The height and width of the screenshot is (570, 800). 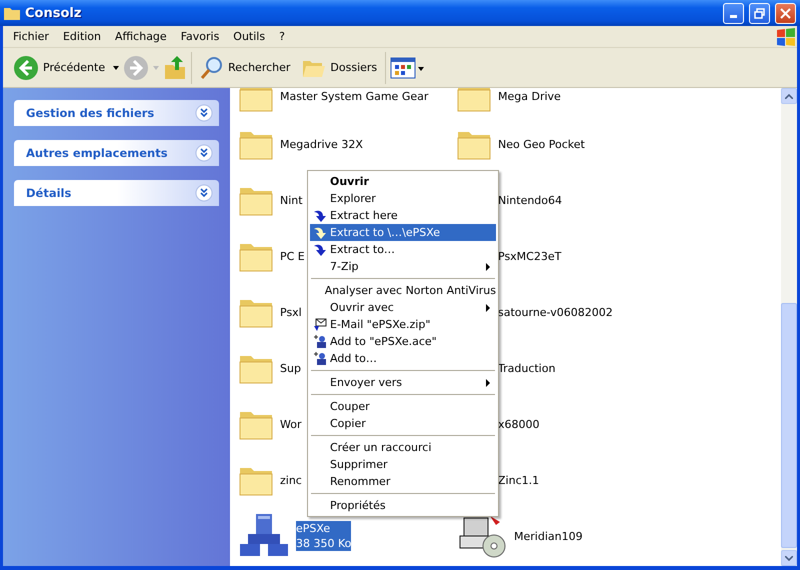 I want to click on close-icon, so click(x=785, y=13).